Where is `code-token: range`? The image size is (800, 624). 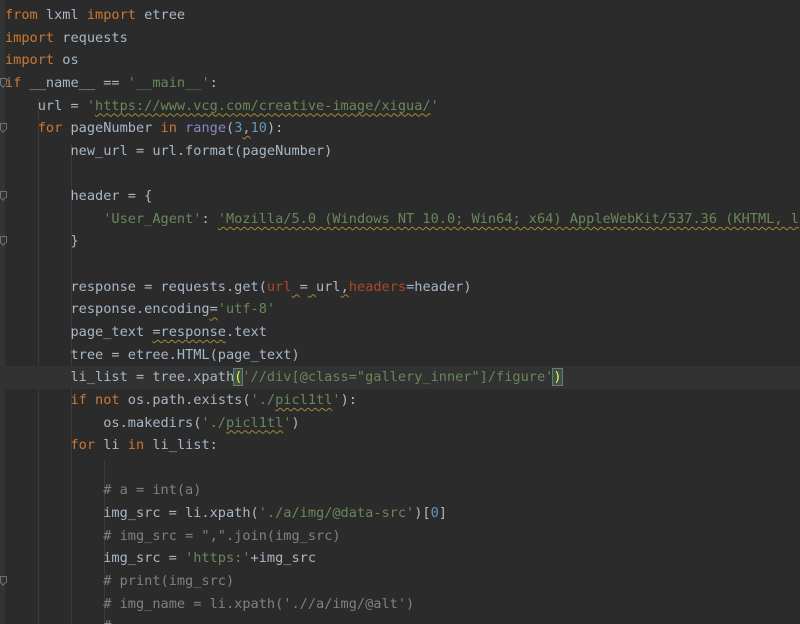 code-token: range is located at coordinates (206, 128).